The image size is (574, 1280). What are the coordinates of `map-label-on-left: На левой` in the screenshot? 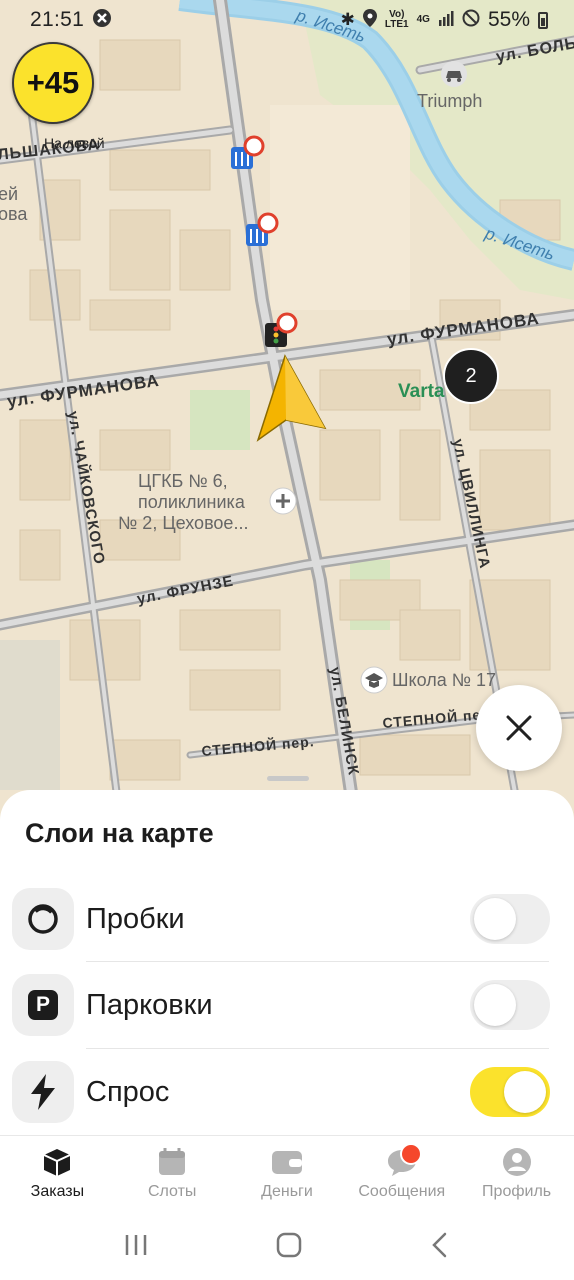 It's located at (74, 143).